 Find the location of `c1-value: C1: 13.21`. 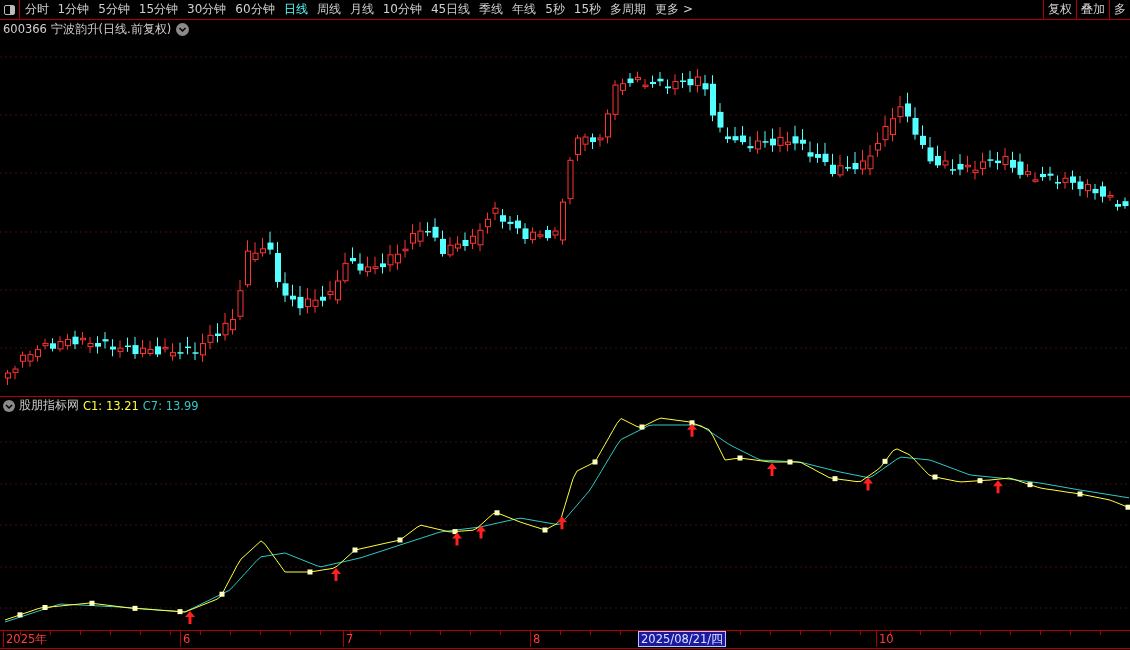

c1-value: C1: 13.21 is located at coordinates (111, 405).